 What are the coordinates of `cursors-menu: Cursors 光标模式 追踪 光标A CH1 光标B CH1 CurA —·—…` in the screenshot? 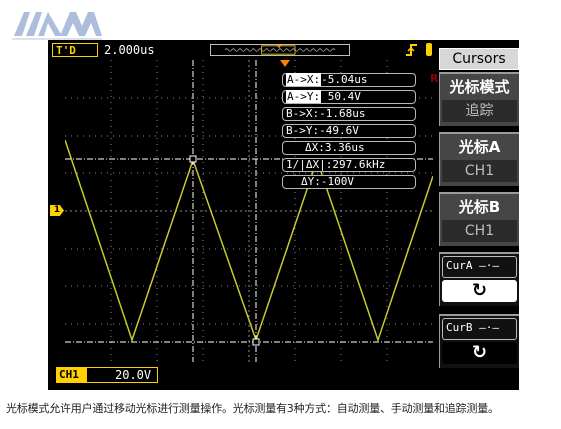 It's located at (477, 217).